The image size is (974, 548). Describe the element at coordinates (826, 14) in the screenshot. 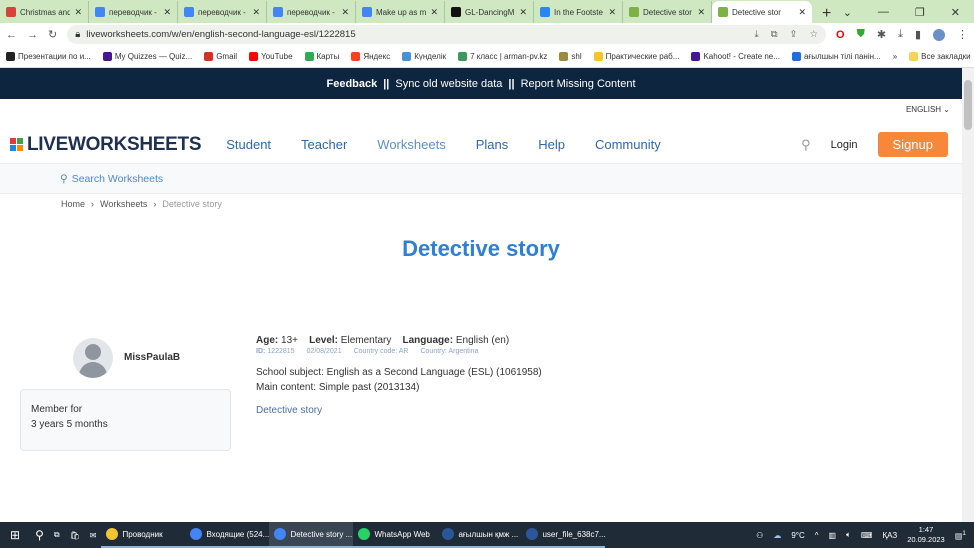

I see `new-tab-icon: +` at that location.